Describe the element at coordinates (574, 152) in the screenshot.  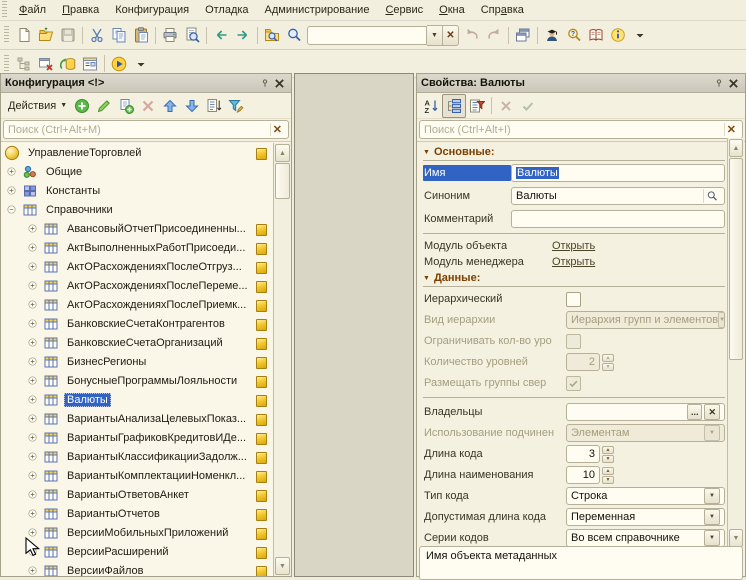
I see `property-section-header: ▼ Основные:` at that location.